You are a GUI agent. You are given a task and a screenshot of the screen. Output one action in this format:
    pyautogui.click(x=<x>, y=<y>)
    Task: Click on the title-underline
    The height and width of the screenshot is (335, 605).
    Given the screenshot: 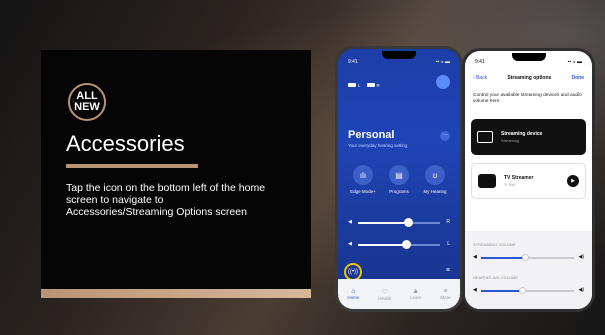 What is the action you would take?
    pyautogui.click(x=132, y=166)
    